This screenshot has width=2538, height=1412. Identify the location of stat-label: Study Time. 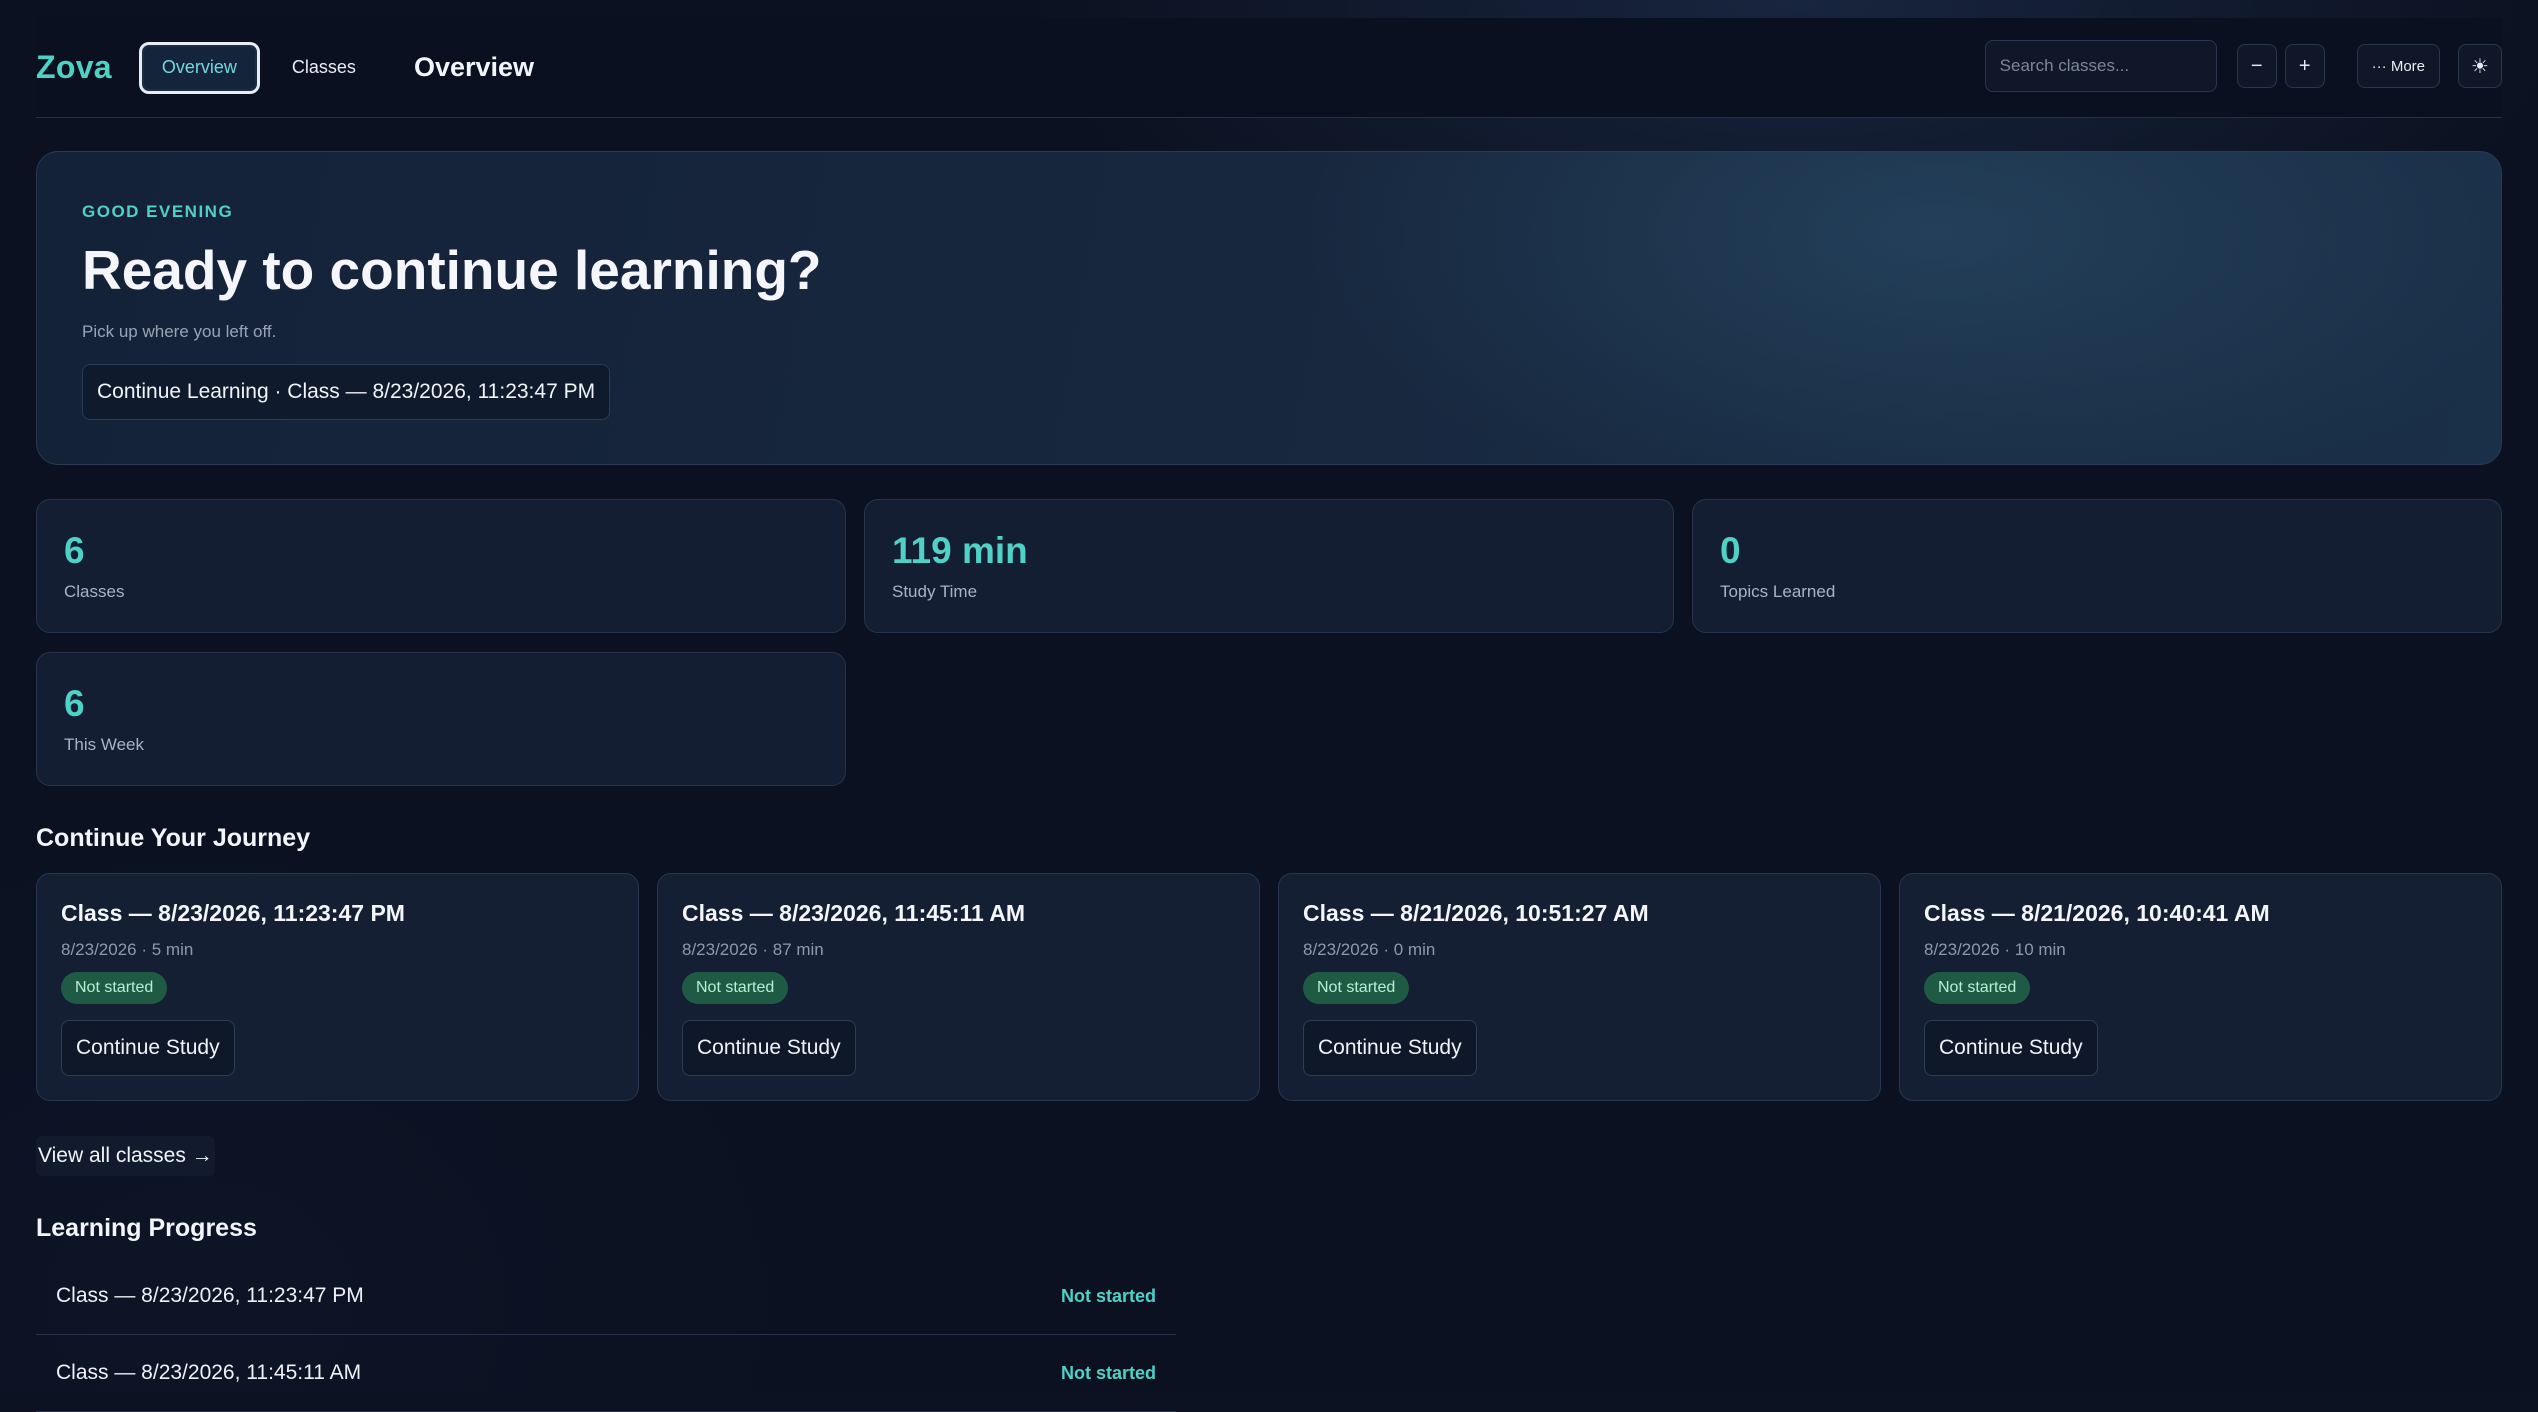
(935, 591).